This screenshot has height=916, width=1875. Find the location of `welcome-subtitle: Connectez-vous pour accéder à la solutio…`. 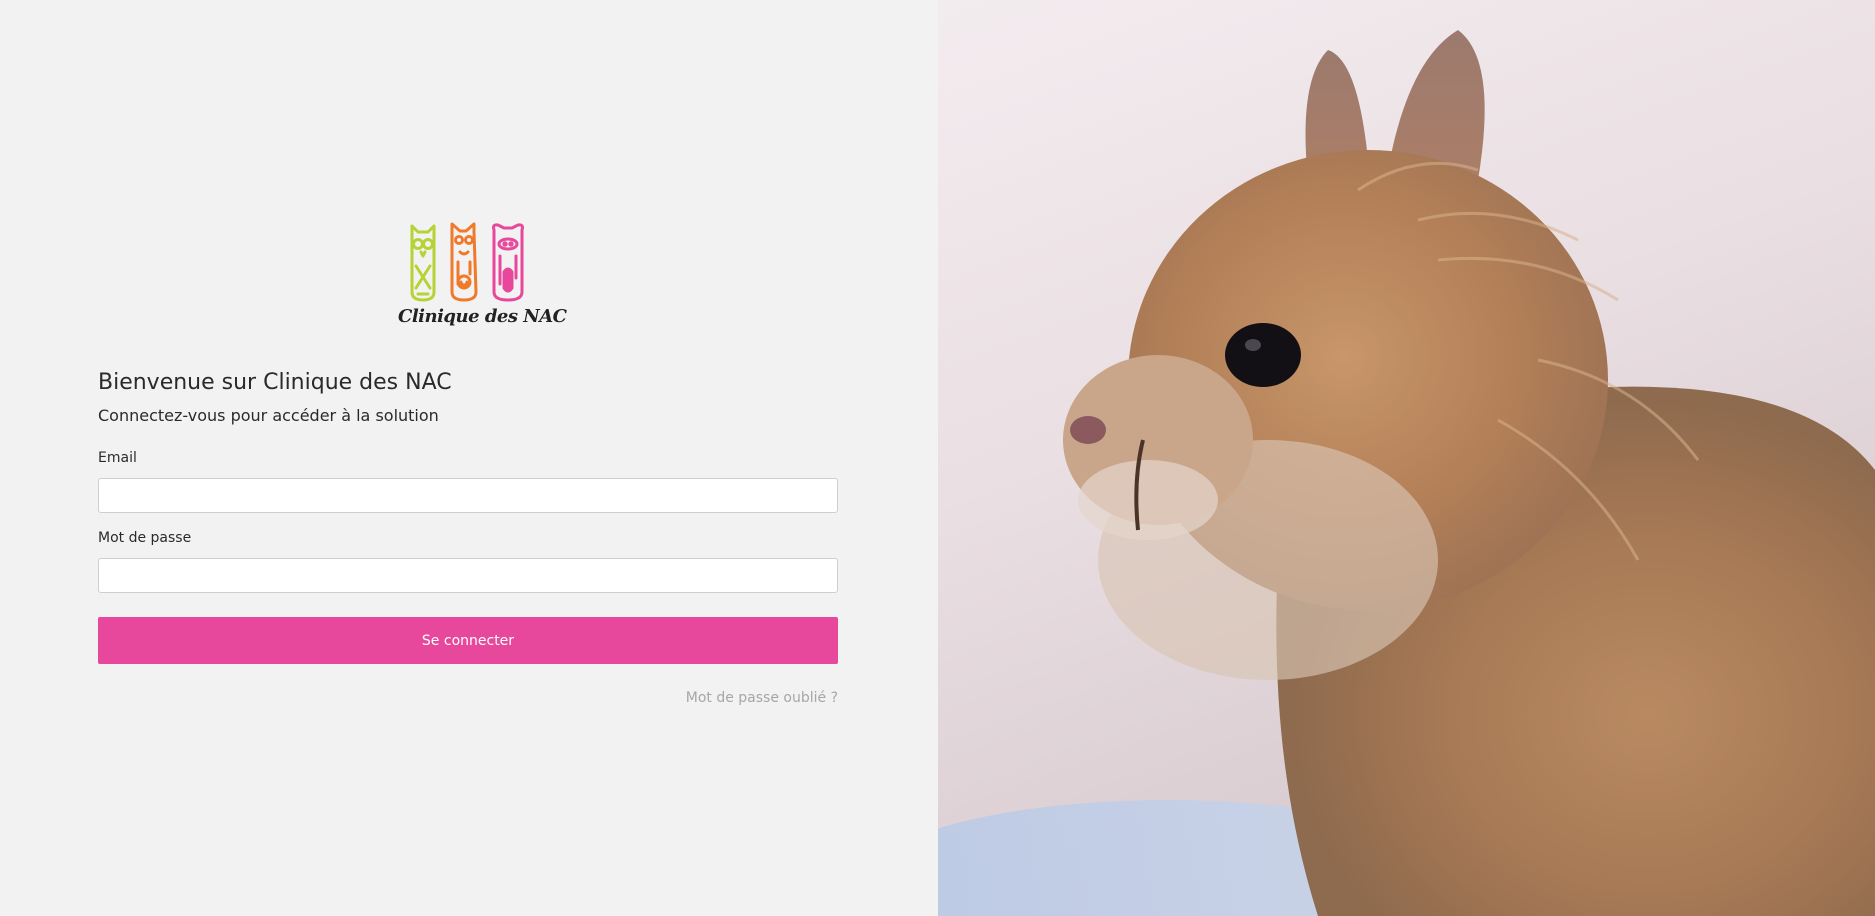

welcome-subtitle: Connectez-vous pour accéder à la solutio… is located at coordinates (268, 415).